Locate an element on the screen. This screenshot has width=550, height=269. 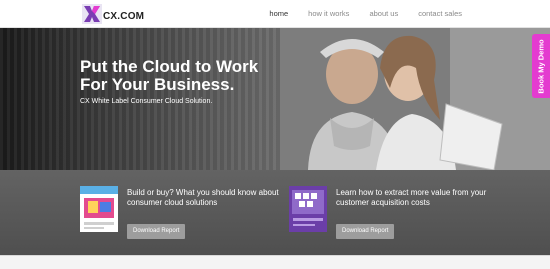
book-demo-button: Book My Demo is located at coordinates (541, 66).